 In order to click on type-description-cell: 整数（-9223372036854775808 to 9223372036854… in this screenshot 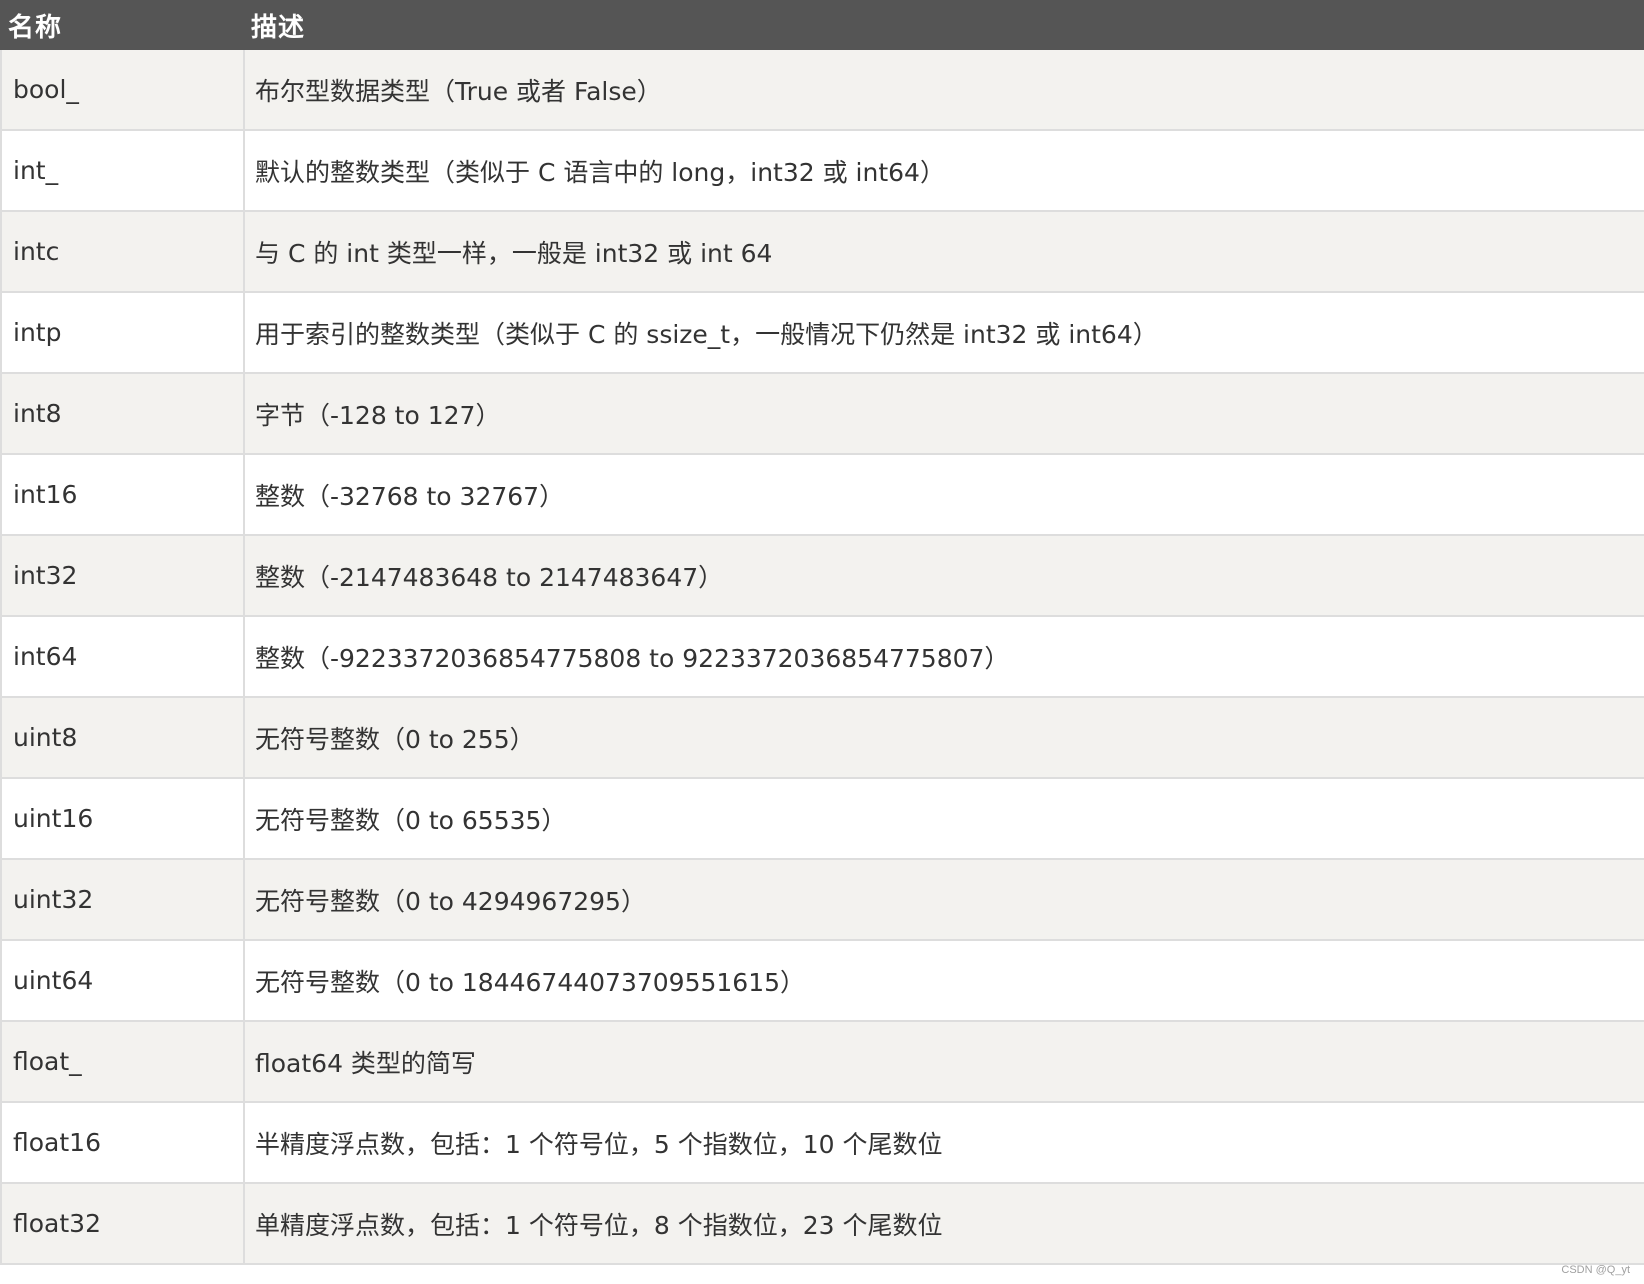, I will do `click(632, 658)`.